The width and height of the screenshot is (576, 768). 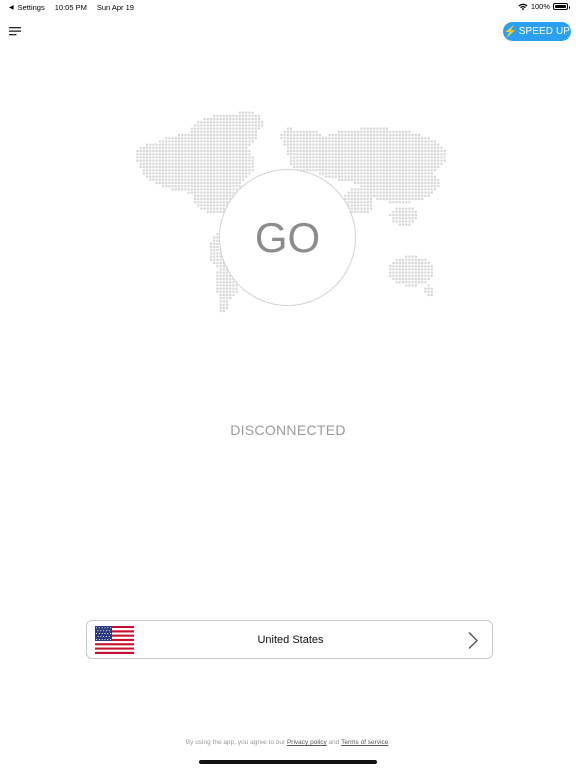 I want to click on back-arrow-icon: ◀, so click(x=11, y=8).